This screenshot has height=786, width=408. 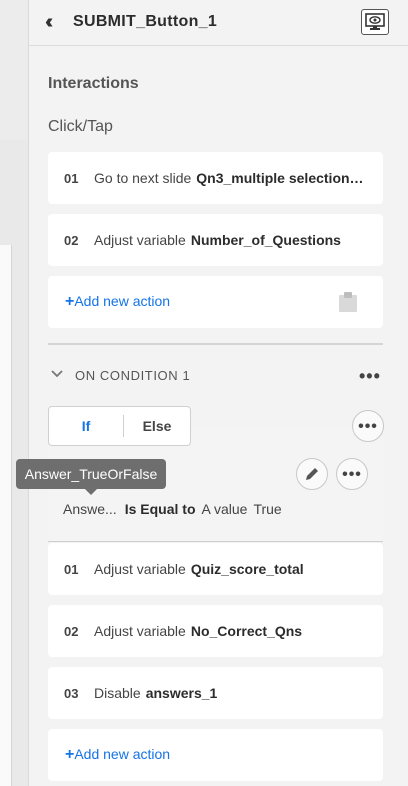 What do you see at coordinates (133, 375) in the screenshot?
I see `condition-title: ON CONDITION 1` at bounding box center [133, 375].